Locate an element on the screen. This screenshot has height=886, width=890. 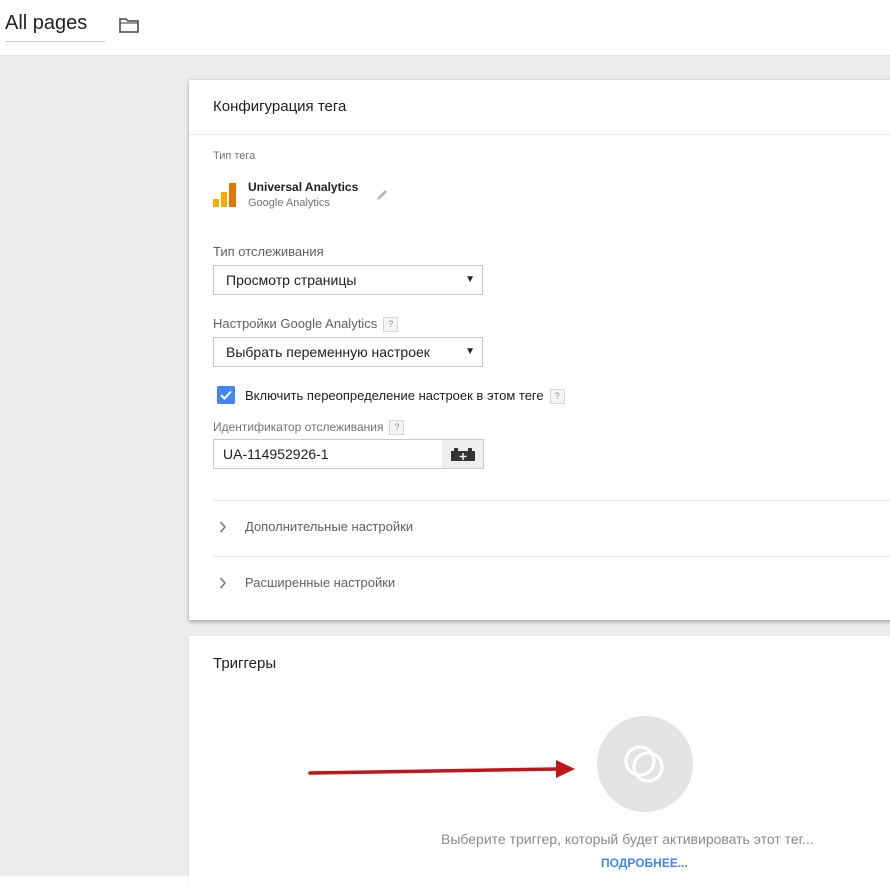
override-checkbox is located at coordinates (226, 395).